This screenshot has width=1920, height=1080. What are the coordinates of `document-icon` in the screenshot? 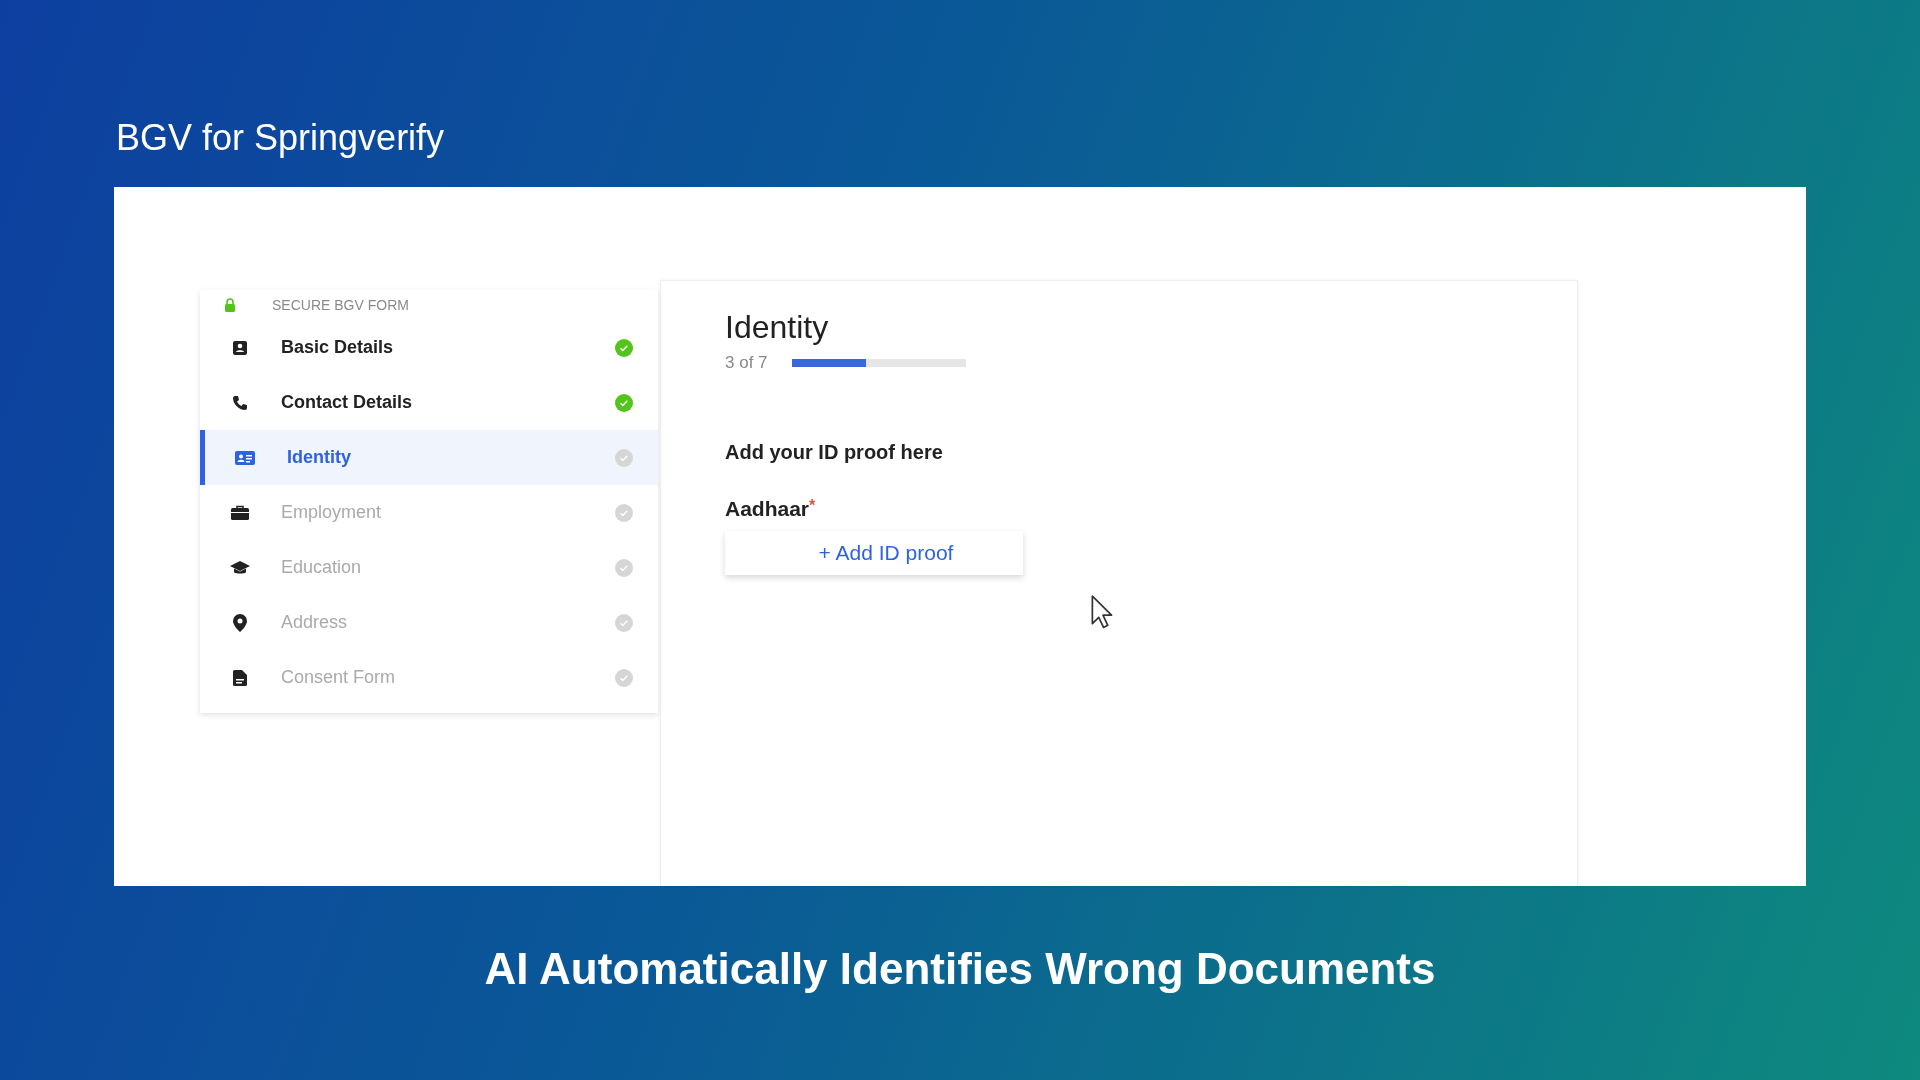 It's located at (240, 677).